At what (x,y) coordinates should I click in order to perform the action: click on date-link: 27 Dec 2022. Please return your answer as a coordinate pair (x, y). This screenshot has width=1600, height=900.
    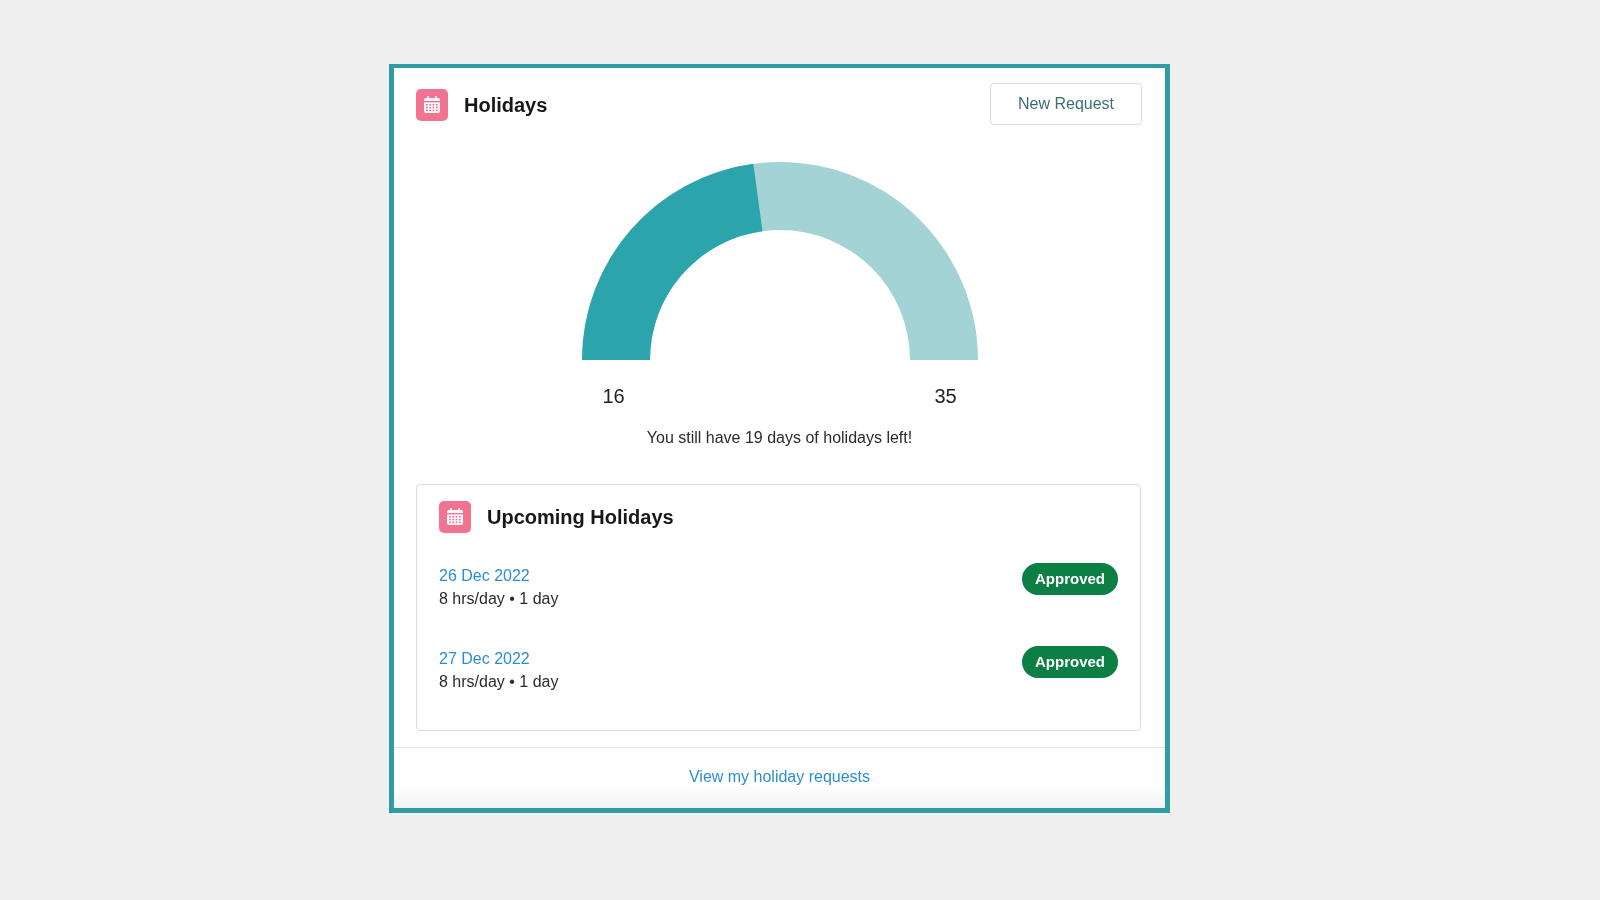
    Looking at the image, I should click on (484, 659).